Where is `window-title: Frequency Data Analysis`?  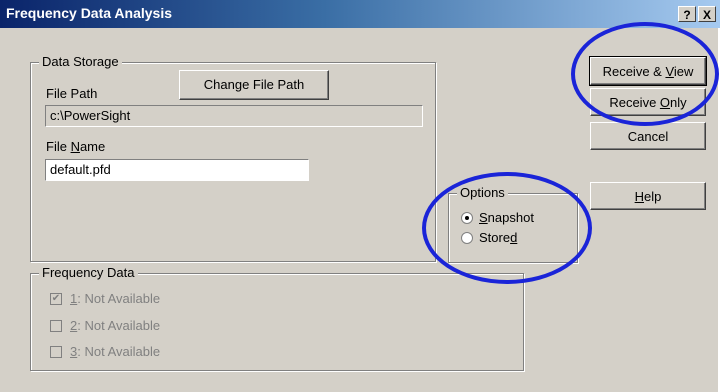
window-title: Frequency Data Analysis is located at coordinates (89, 13).